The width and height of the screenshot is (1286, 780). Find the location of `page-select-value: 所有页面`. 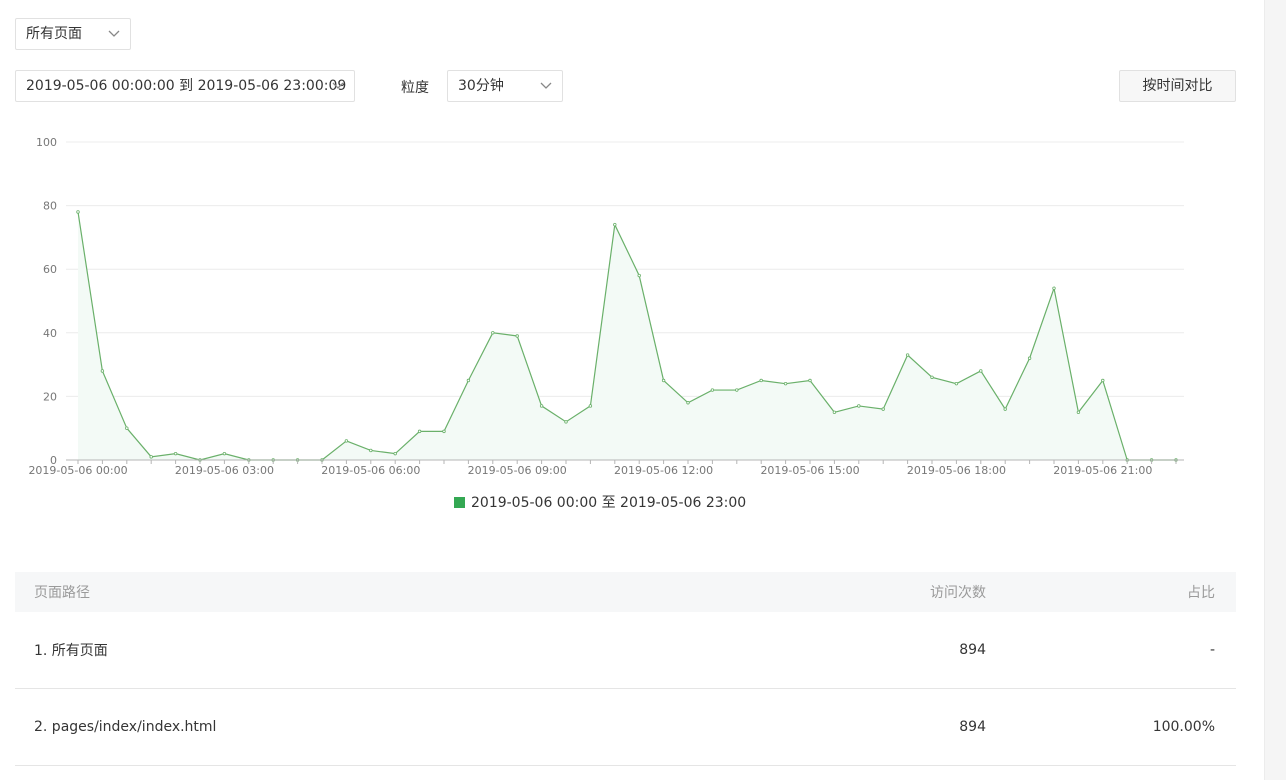

page-select-value: 所有页面 is located at coordinates (54, 34).